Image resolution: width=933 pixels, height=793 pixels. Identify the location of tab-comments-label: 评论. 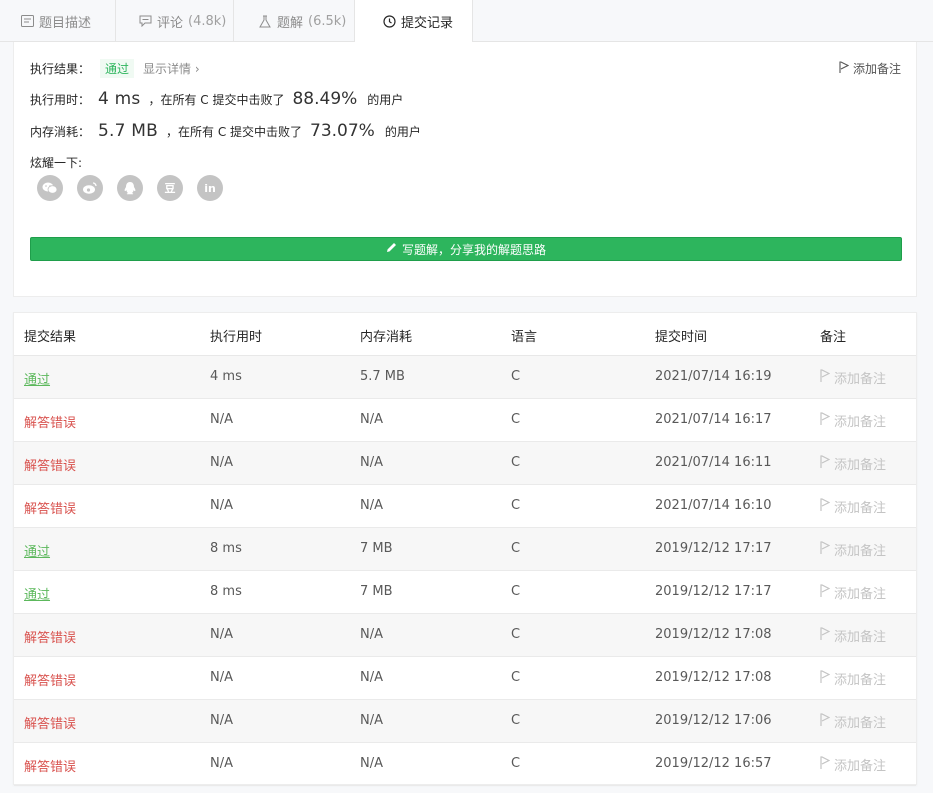
(170, 23).